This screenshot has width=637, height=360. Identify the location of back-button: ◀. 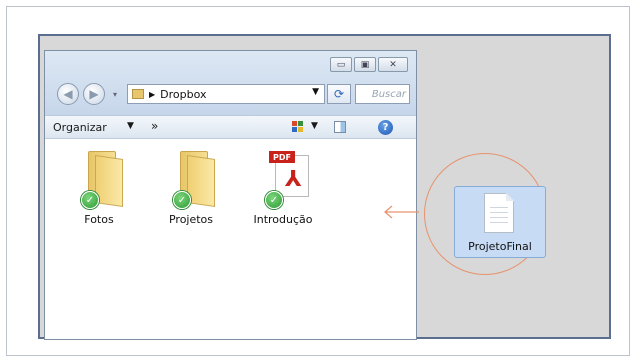
(68, 94).